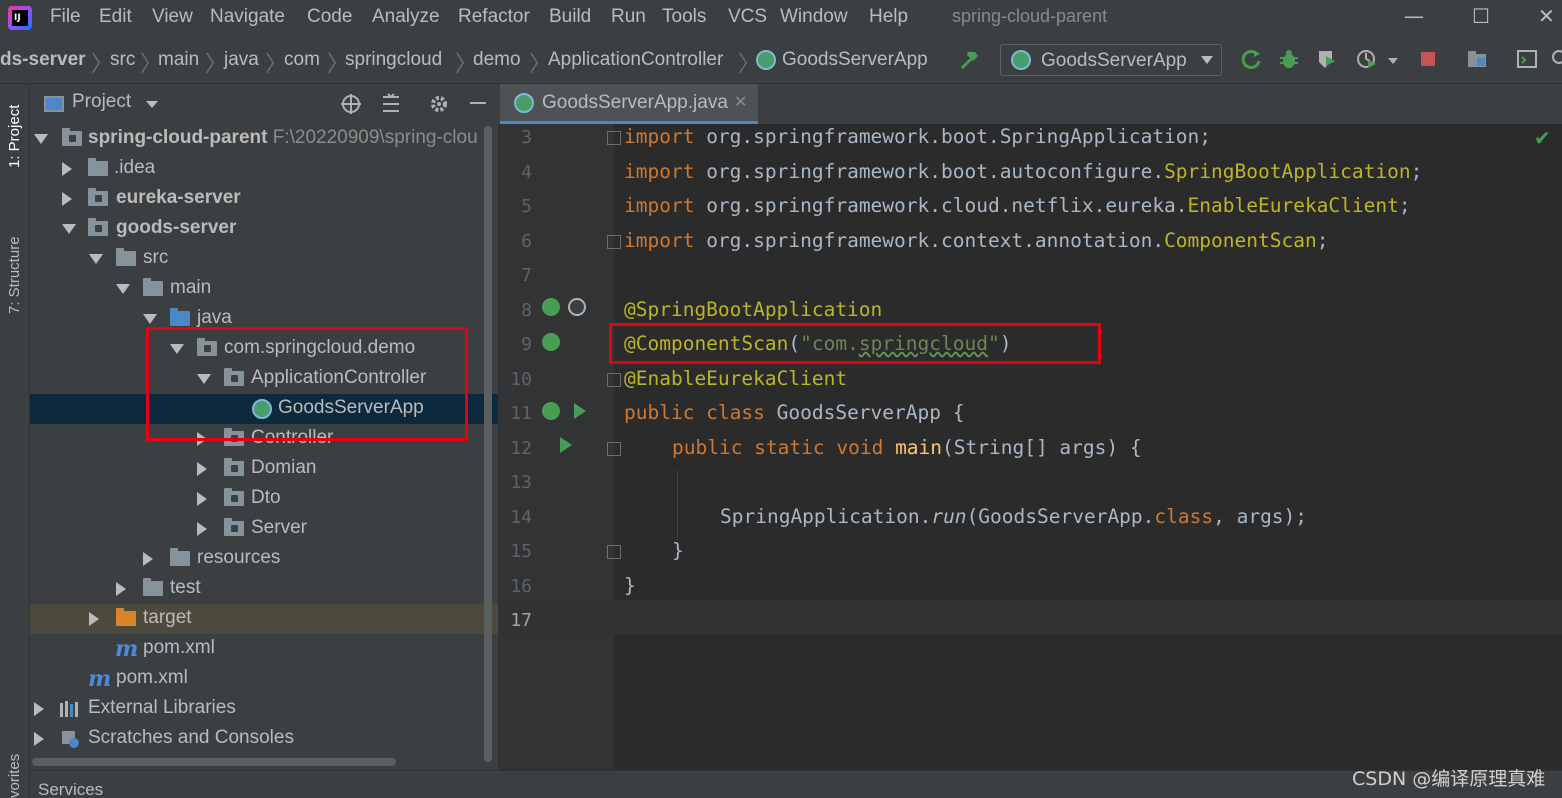 Image resolution: width=1562 pixels, height=798 pixels. I want to click on close-window-icon: ✕, so click(1546, 16).